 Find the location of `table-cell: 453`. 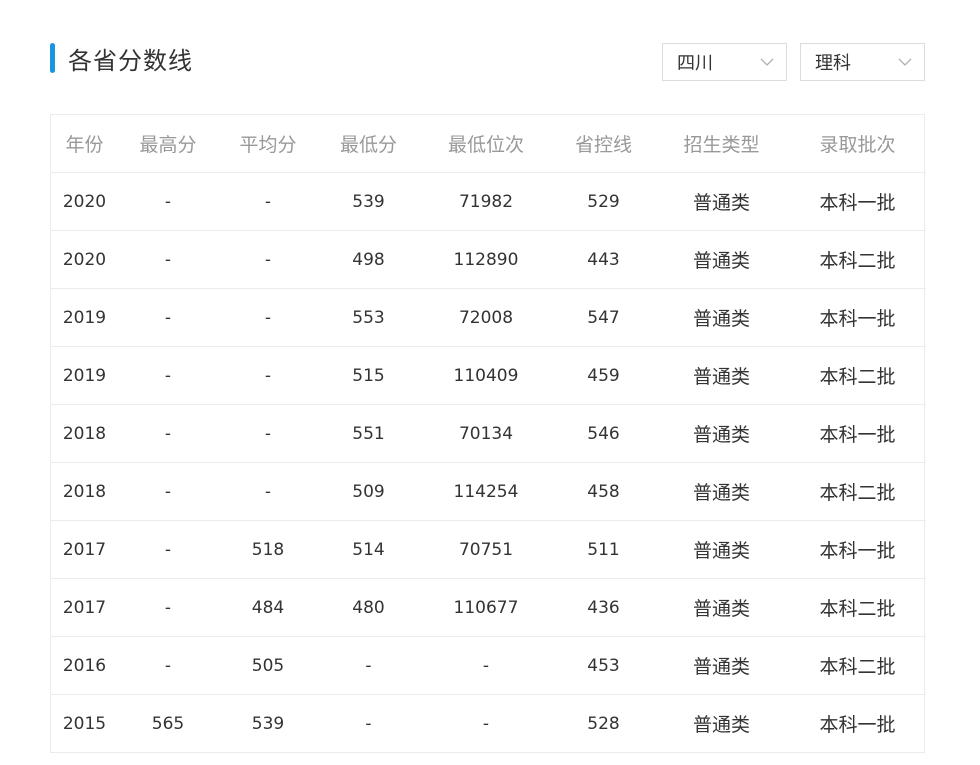

table-cell: 453 is located at coordinates (603, 665).